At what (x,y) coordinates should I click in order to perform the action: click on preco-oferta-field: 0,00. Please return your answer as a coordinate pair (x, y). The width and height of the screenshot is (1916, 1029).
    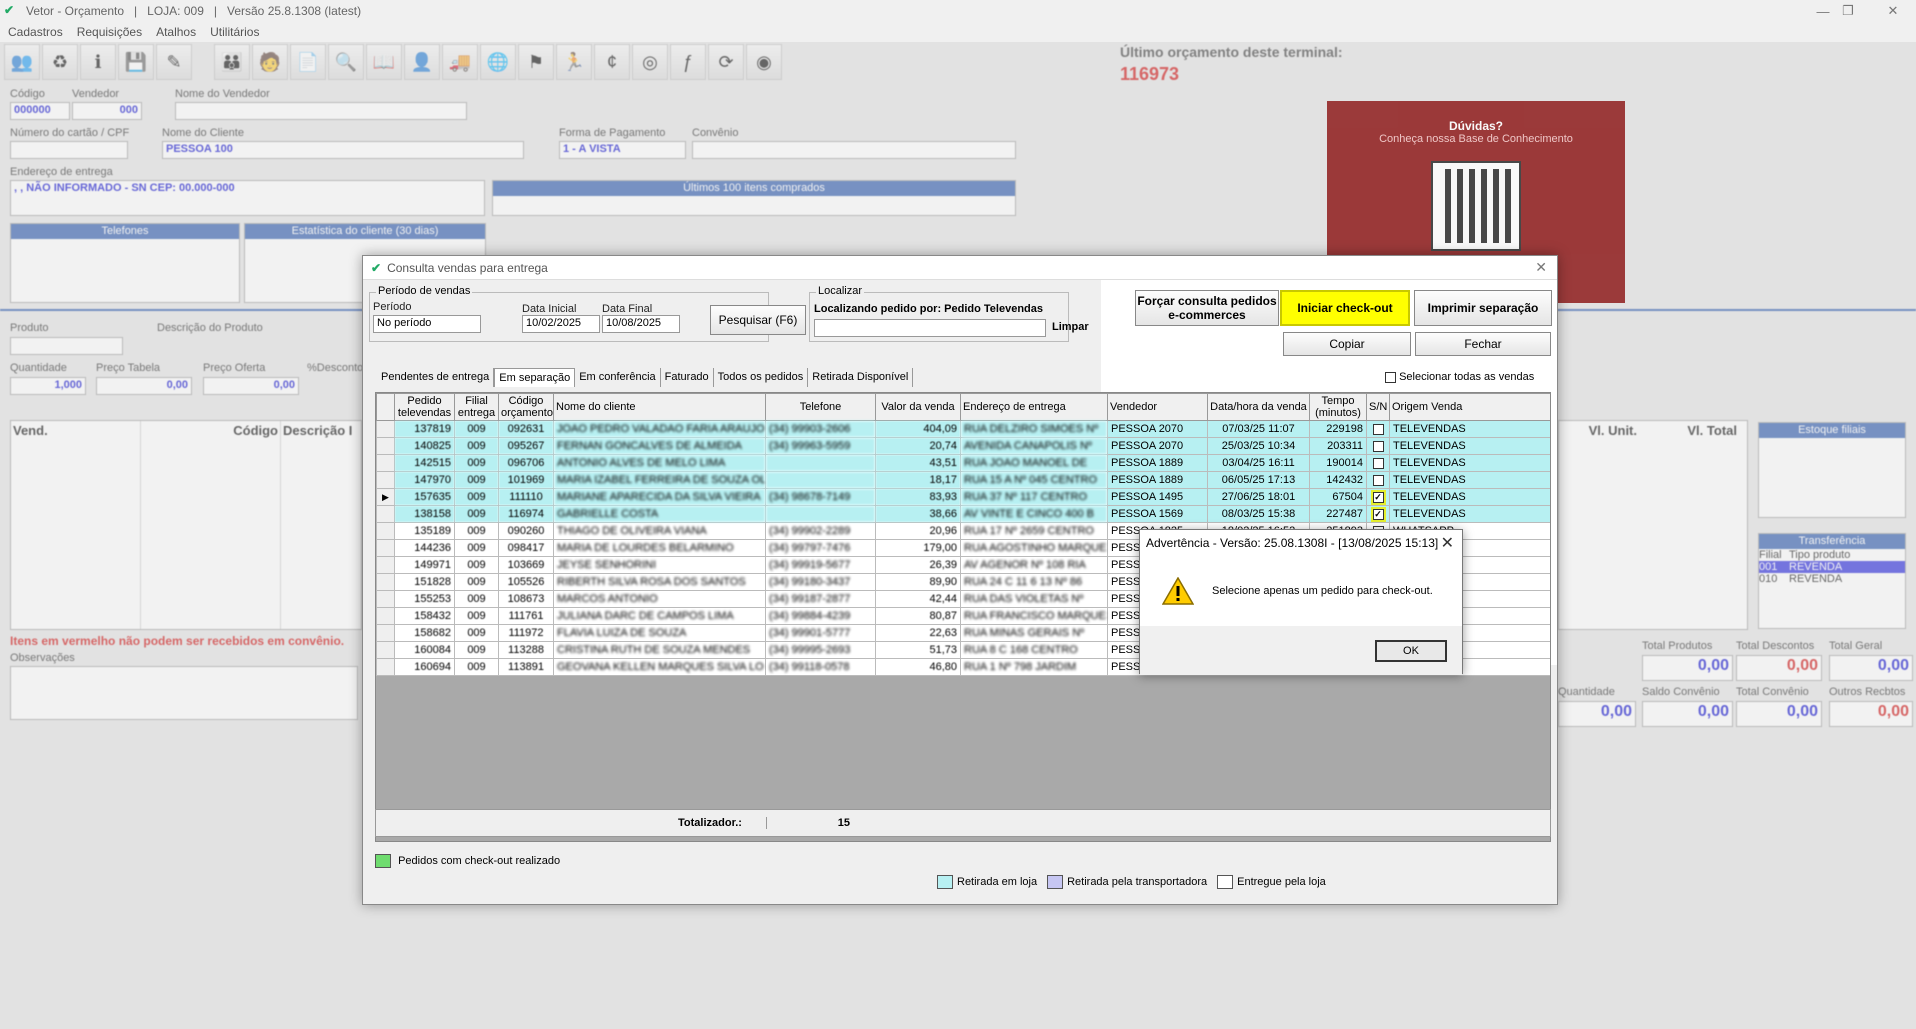
    Looking at the image, I should click on (251, 386).